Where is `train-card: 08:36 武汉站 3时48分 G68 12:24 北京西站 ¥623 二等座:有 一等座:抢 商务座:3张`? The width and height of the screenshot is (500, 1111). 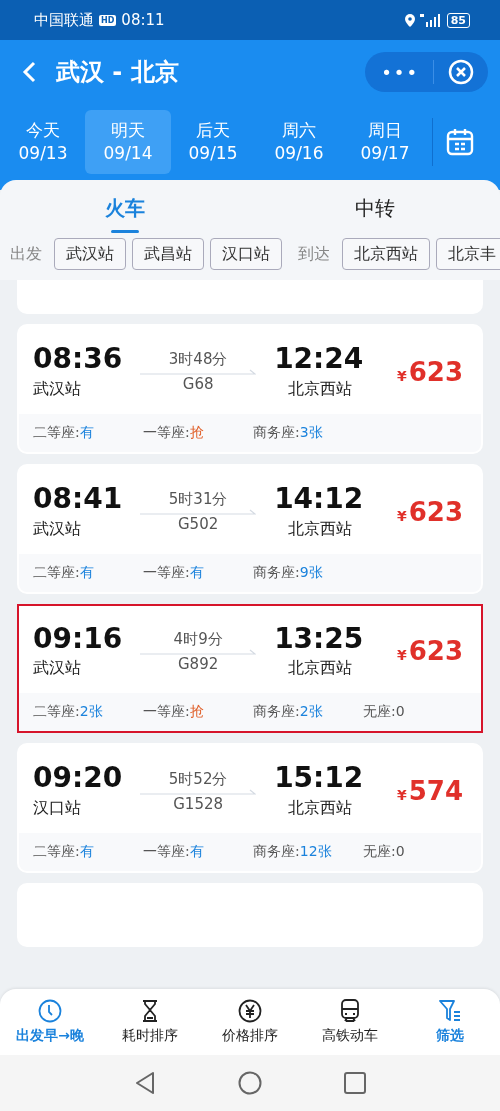
train-card: 08:36 武汉站 3时48分 G68 12:24 北京西站 ¥623 二等座:有 一等座:抢 商务座:3张 is located at coordinates (250, 389).